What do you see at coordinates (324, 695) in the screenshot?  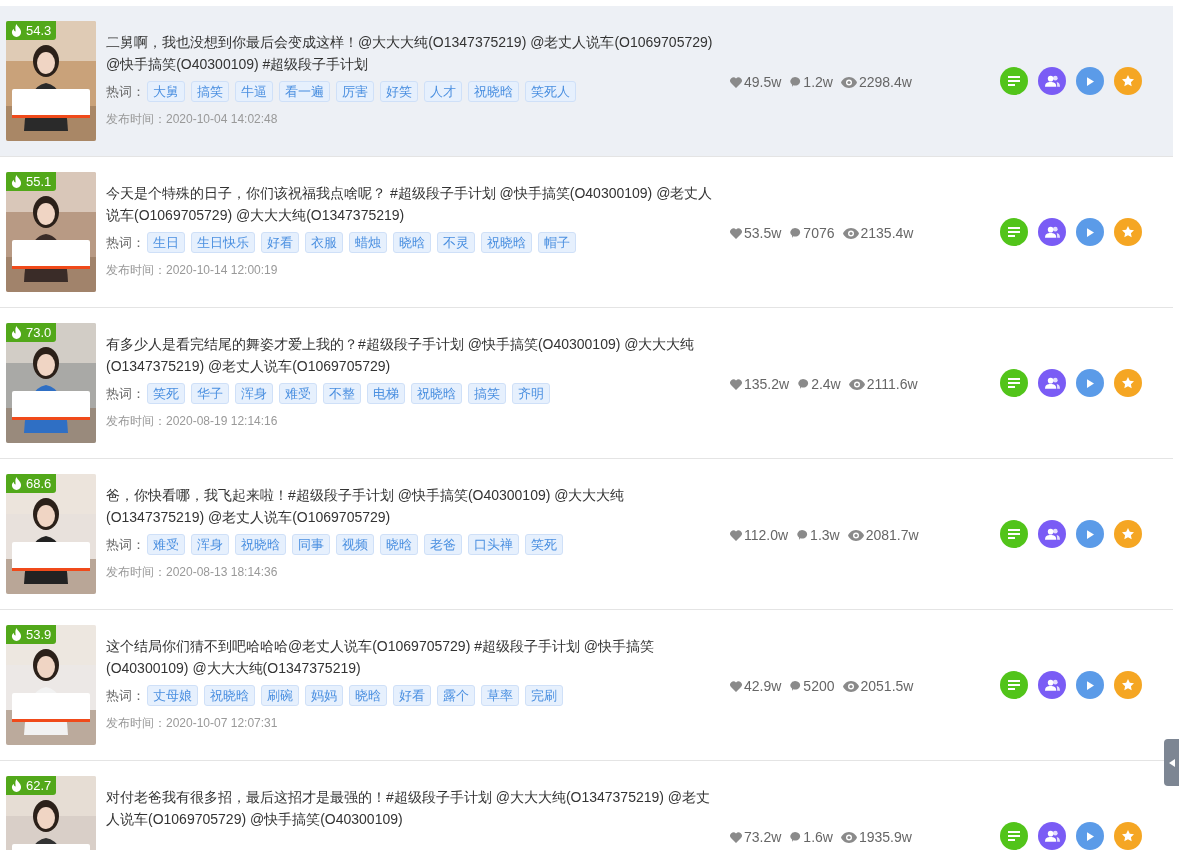 I see `keyword-tag: 妈妈` at bounding box center [324, 695].